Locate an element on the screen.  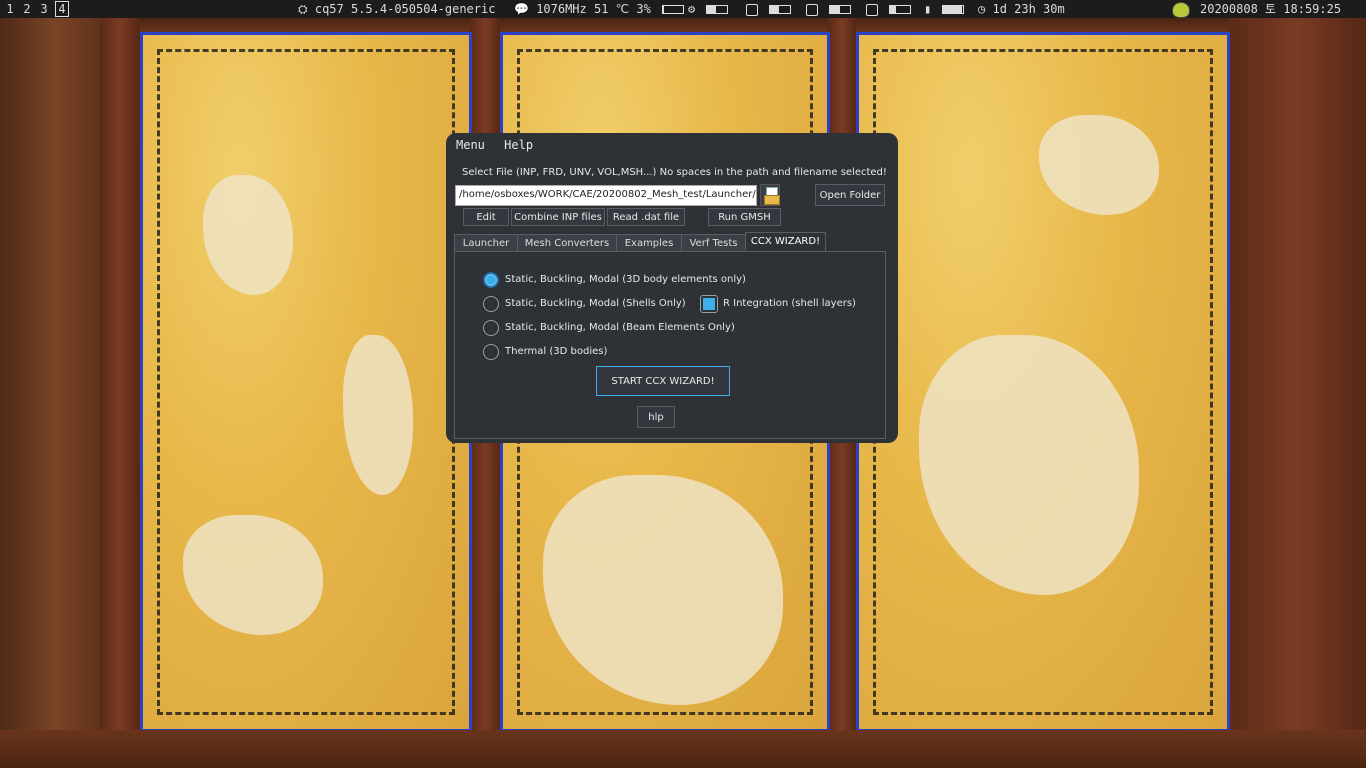
cpu-info: 💬 1076MHz 51 ℃ 3% is located at coordinates (599, 9).